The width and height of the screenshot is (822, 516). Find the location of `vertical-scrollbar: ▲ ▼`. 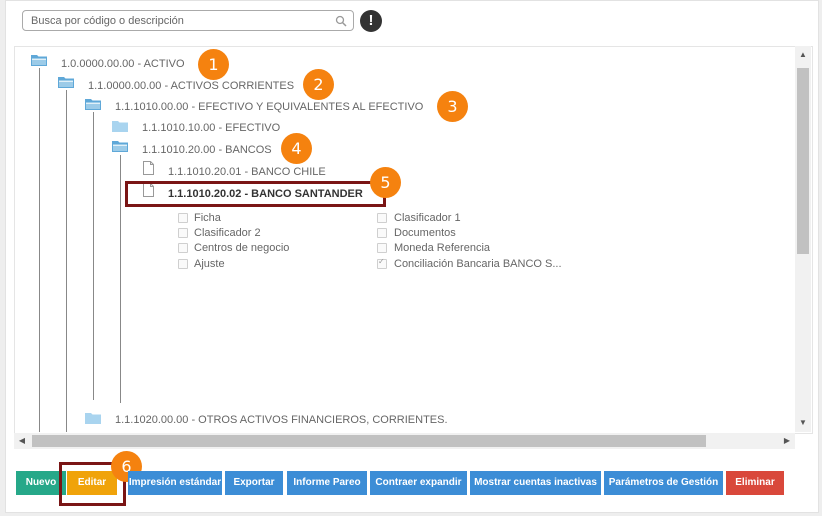

vertical-scrollbar: ▲ ▼ is located at coordinates (803, 239).